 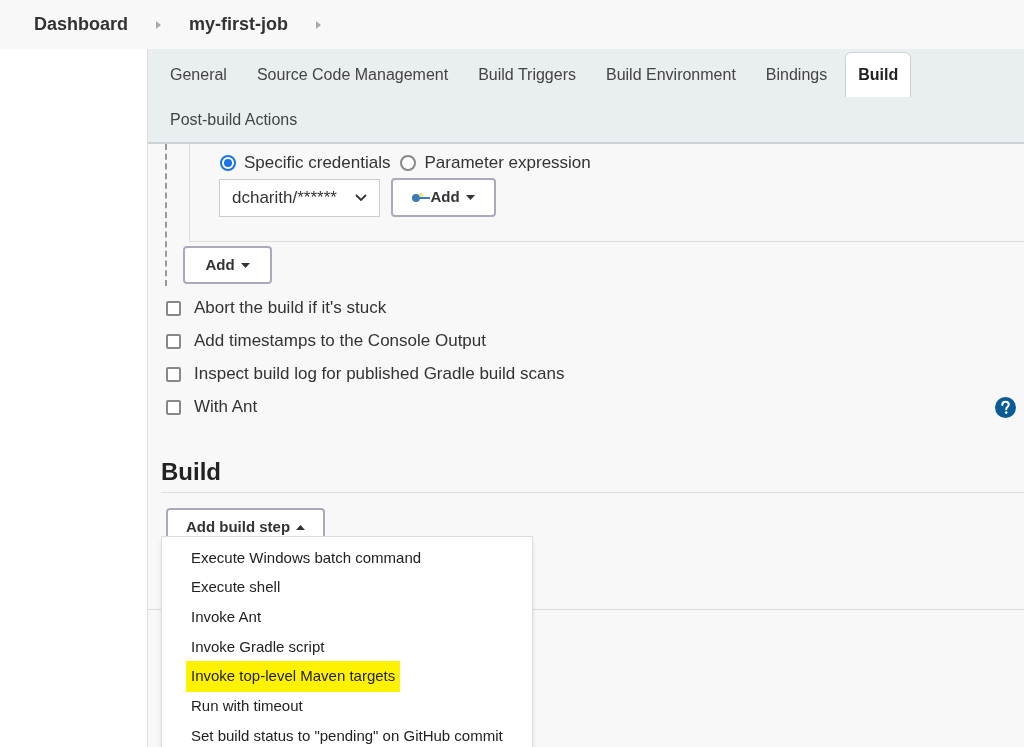 I want to click on tab: Build Triggers, so click(x=527, y=74).